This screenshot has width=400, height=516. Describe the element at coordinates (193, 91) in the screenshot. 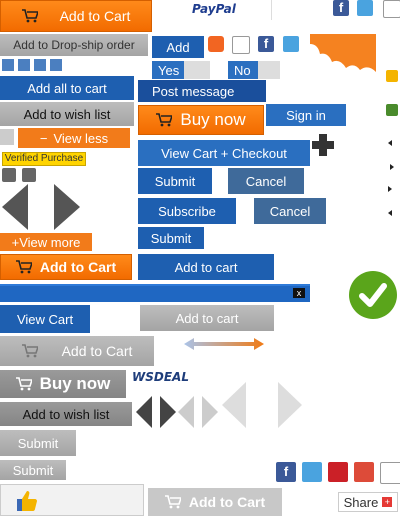

I see `post-message-label: Post message` at that location.